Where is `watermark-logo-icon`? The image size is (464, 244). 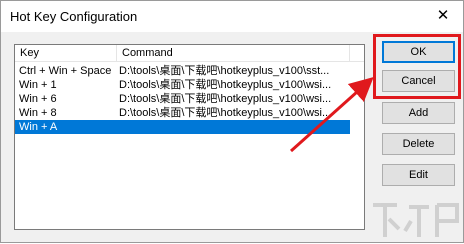 watermark-logo-icon is located at coordinates (416, 220).